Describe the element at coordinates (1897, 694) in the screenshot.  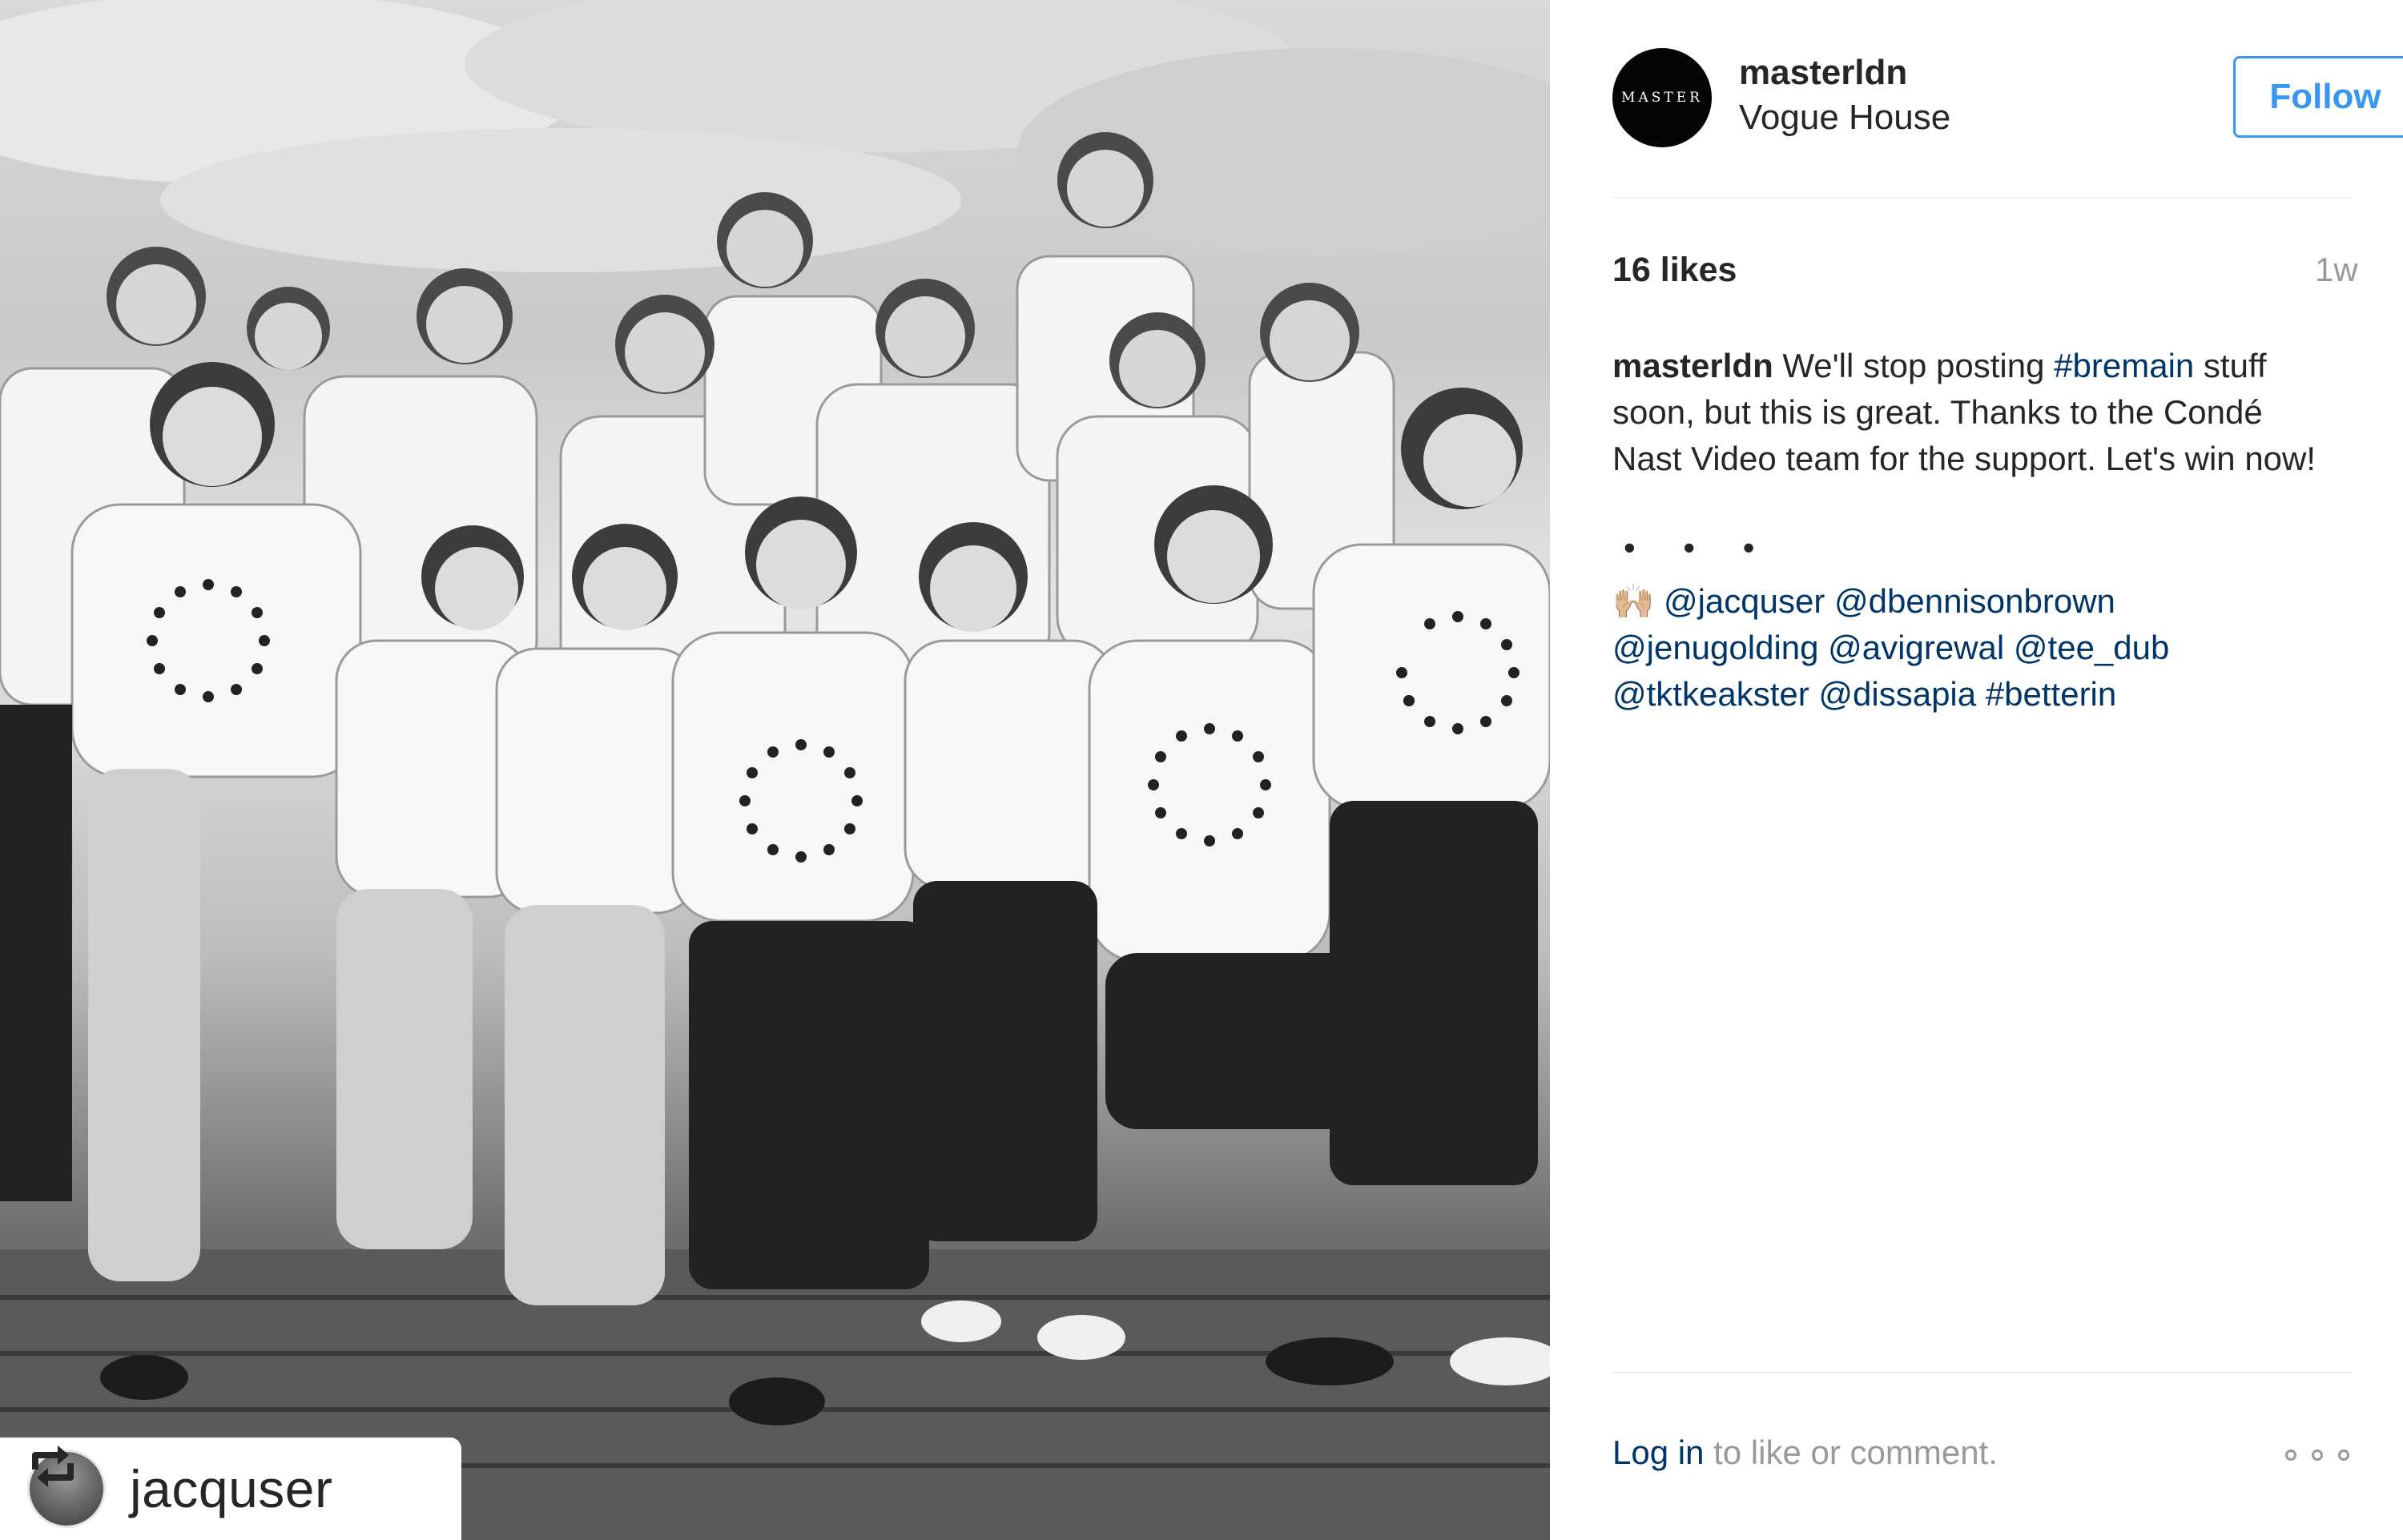
I see `mention-link: @dissapia` at that location.